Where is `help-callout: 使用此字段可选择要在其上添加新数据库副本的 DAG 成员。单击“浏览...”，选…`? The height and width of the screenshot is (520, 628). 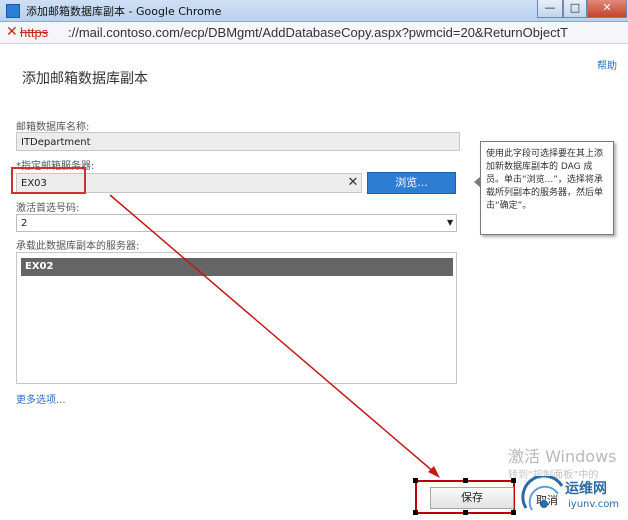
help-callout: 使用此字段可选择要在其上添加新数据库副本的 DAG 成员。单击“浏览...”，选… is located at coordinates (547, 188).